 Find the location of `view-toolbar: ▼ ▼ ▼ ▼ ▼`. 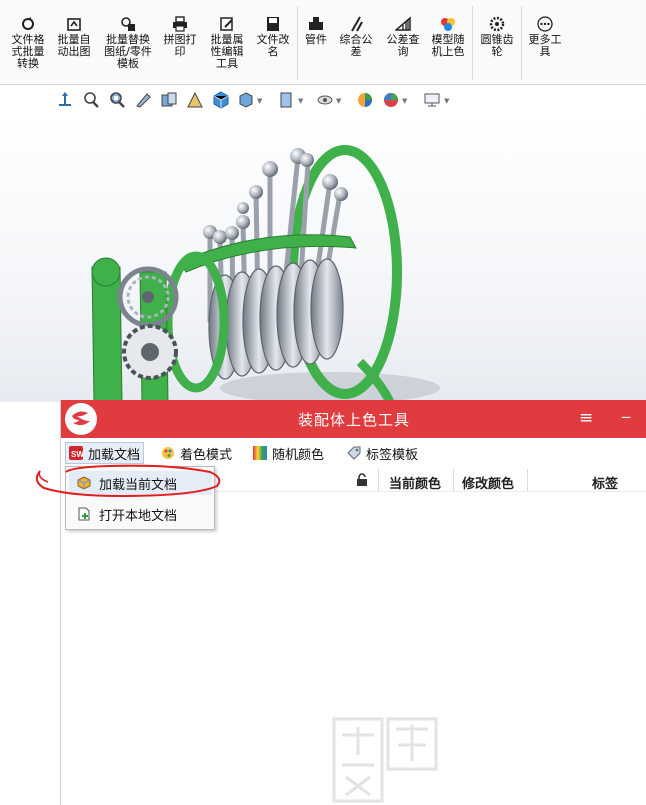

view-toolbar: ▼ ▼ ▼ ▼ ▼ is located at coordinates (323, 100).